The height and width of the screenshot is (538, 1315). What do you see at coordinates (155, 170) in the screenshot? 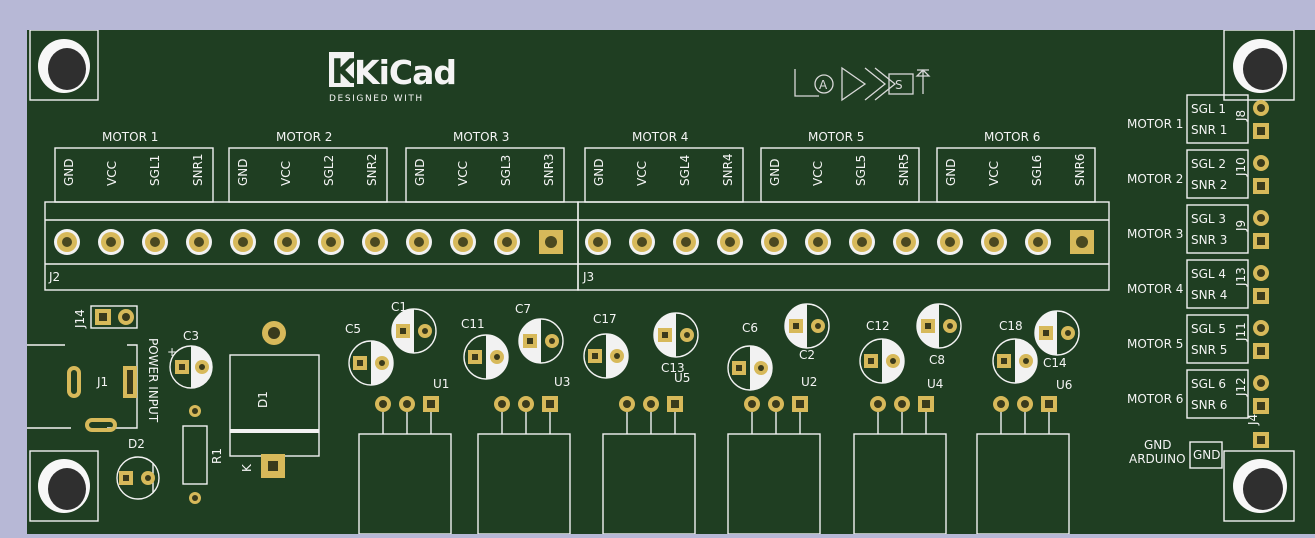
I see `pin-label-1-3: SGL1` at bounding box center [155, 170].